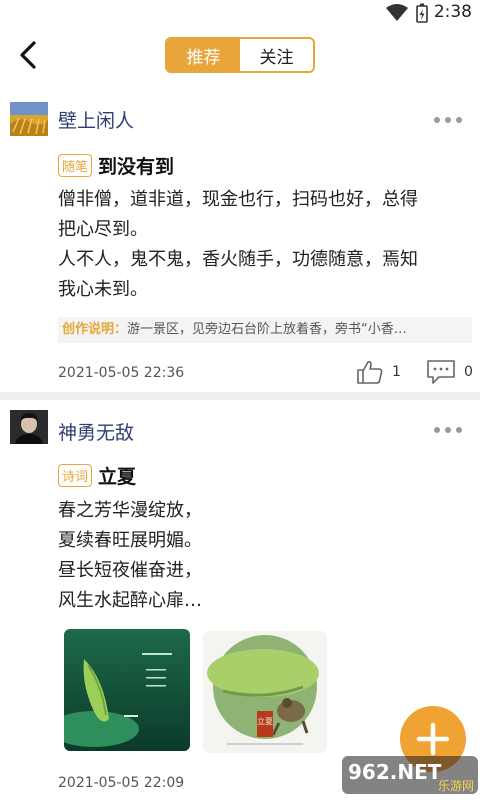 The image size is (480, 800). Describe the element at coordinates (121, 783) in the screenshot. I see `post-date: 2021-05-05 22:09` at that location.